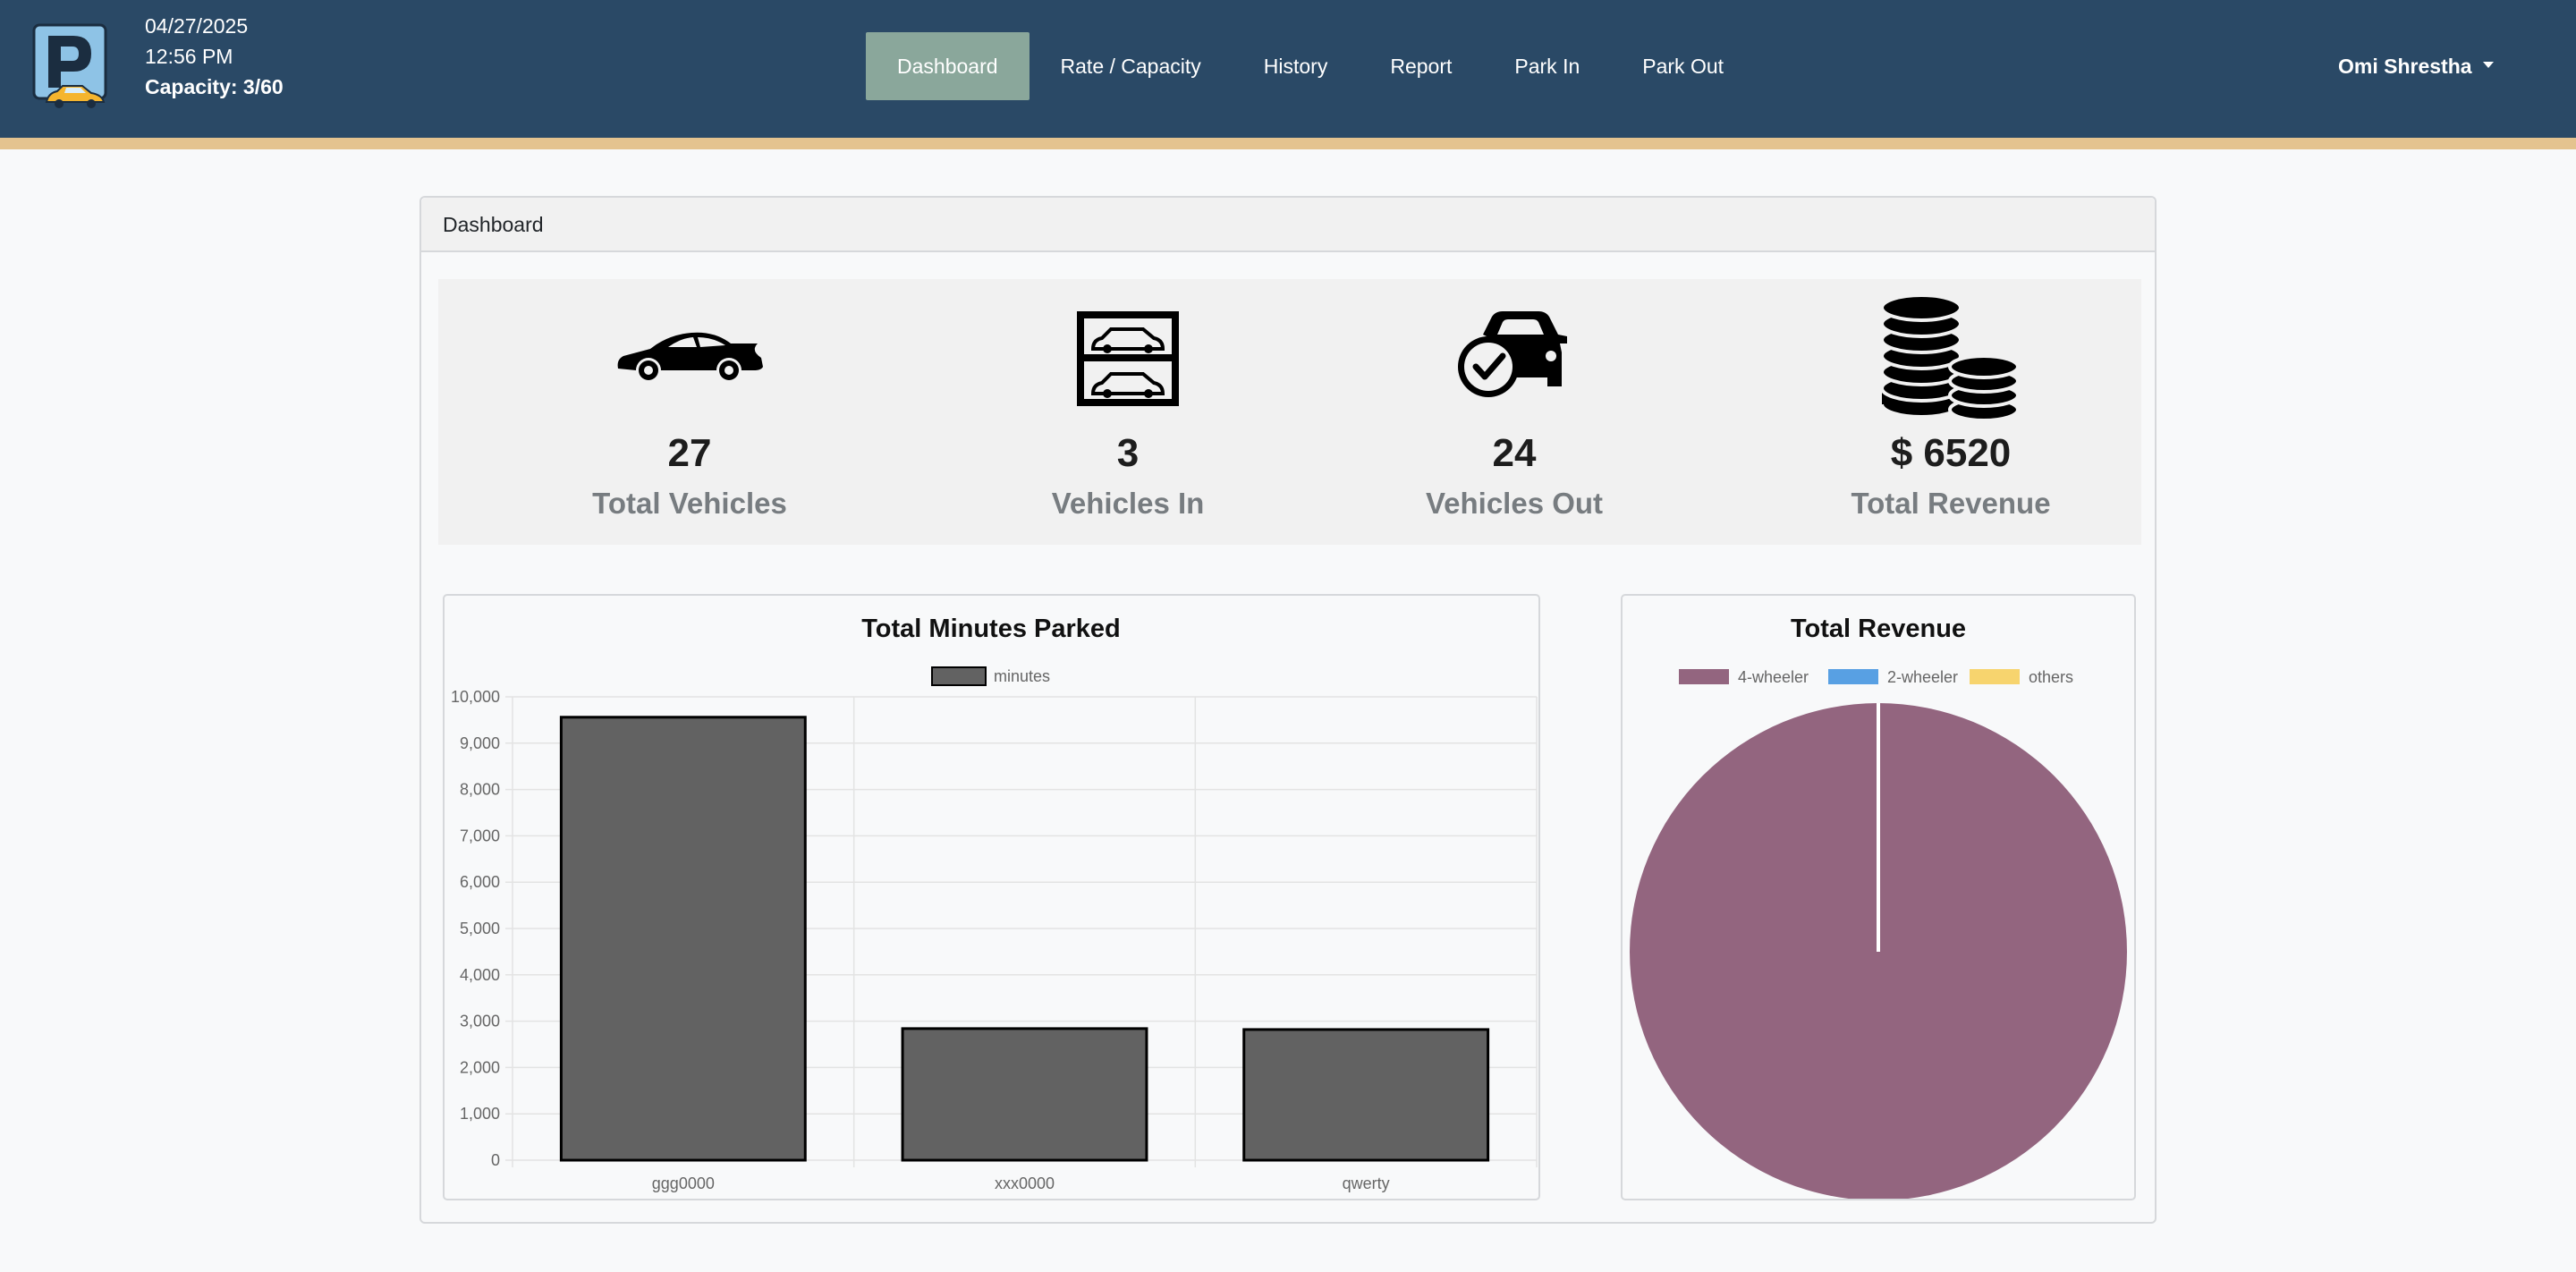 Image resolution: width=2576 pixels, height=1272 pixels. Describe the element at coordinates (1024, 1094) in the screenshot. I see `bar-xxx0000` at that location.